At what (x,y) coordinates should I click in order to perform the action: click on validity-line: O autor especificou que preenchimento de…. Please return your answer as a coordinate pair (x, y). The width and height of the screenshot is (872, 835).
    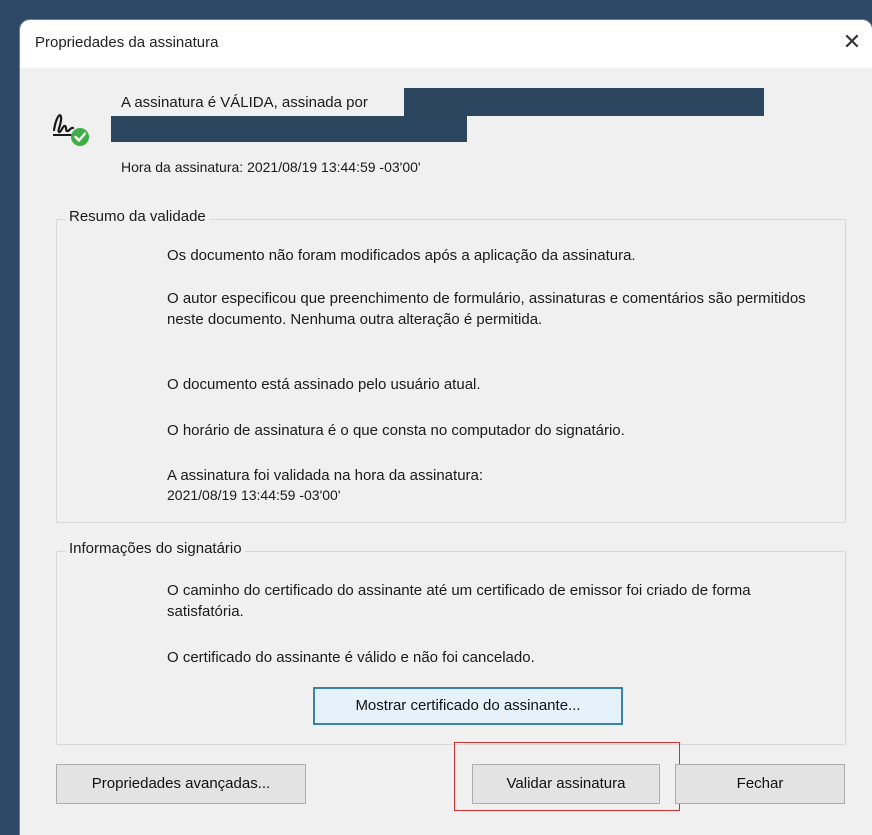
    Looking at the image, I should click on (486, 309).